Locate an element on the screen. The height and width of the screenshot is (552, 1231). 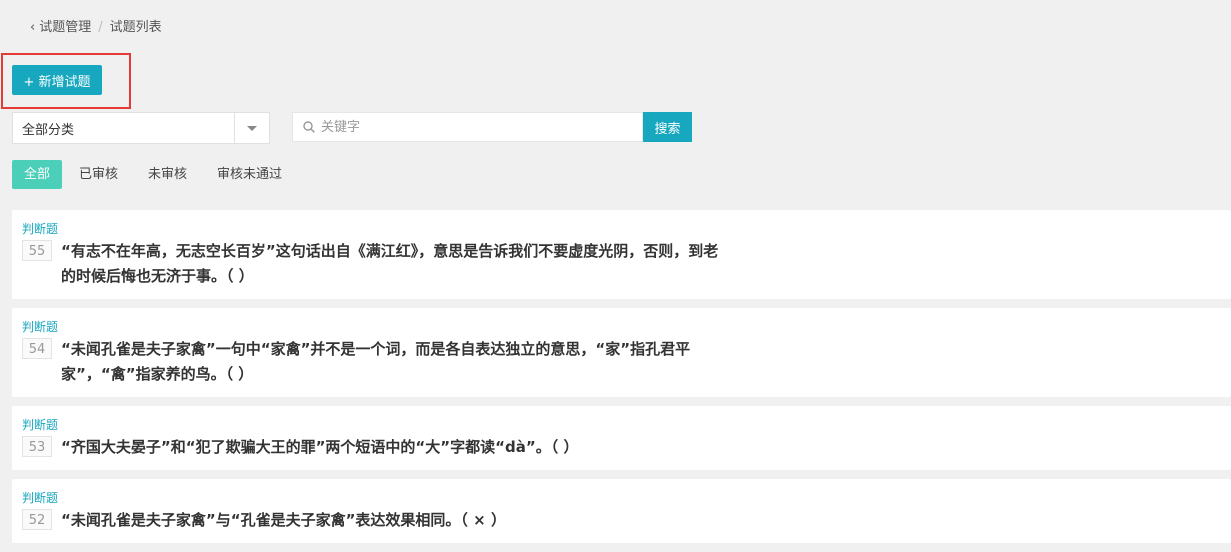
status-tabs: 全部 已审核 未审核 审核未通过 is located at coordinates (155, 174).